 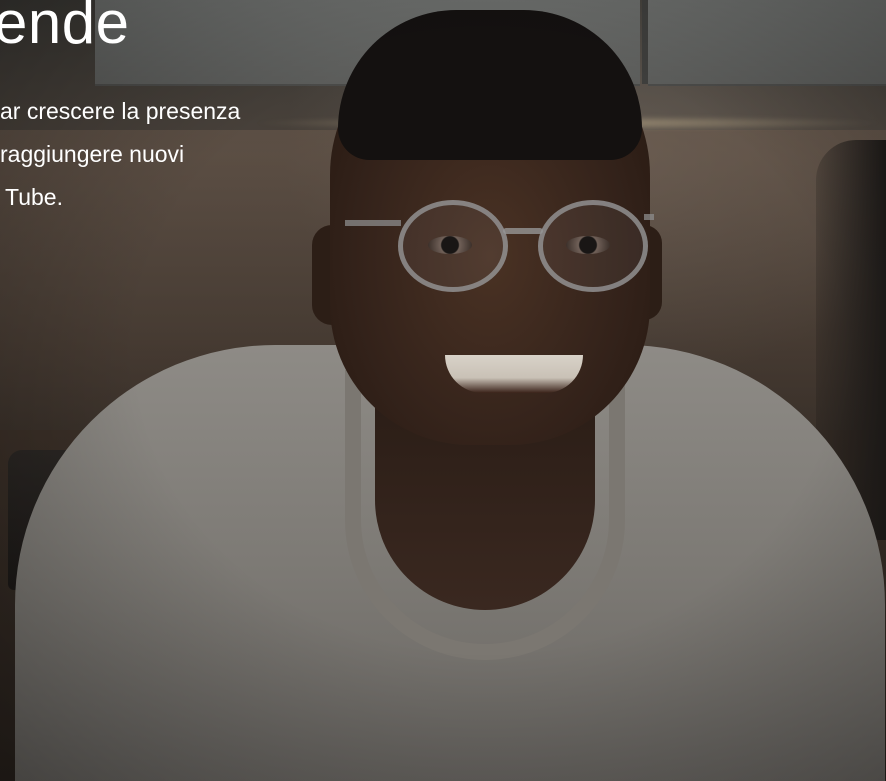 I want to click on hero-body-line: Tube., so click(x=34, y=197).